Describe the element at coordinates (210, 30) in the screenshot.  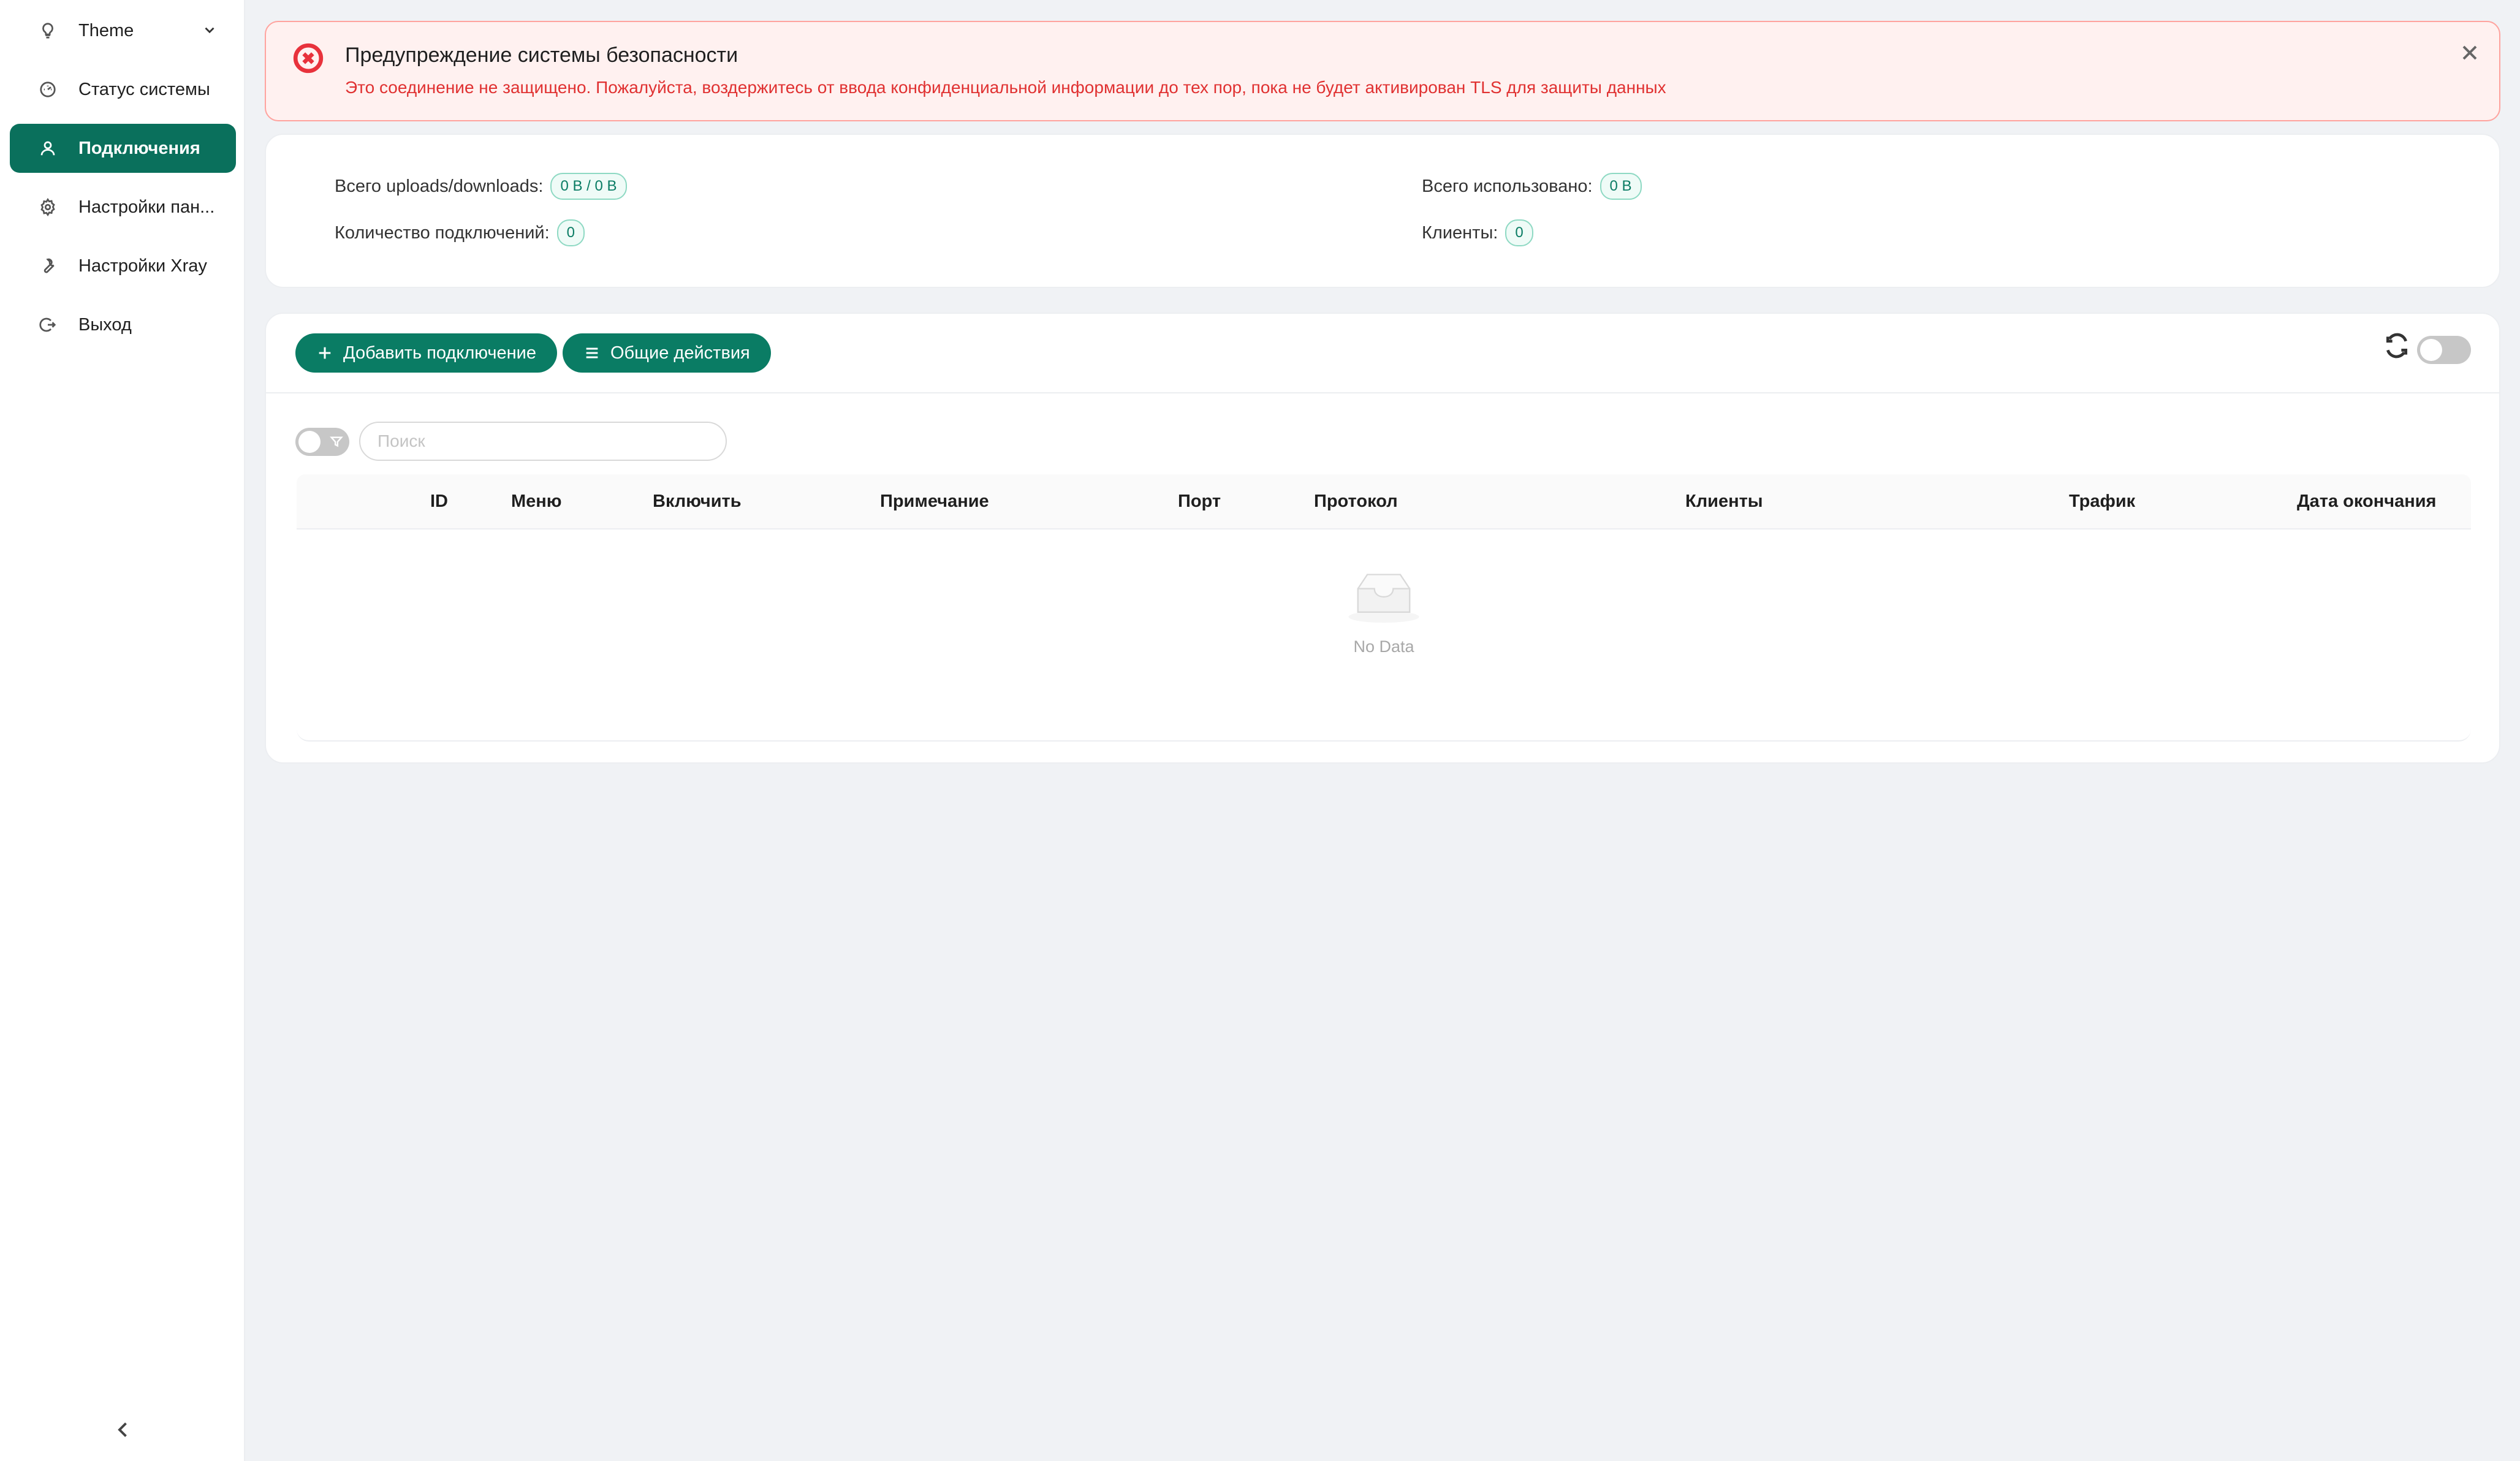
I see `chevron-down-icon` at that location.